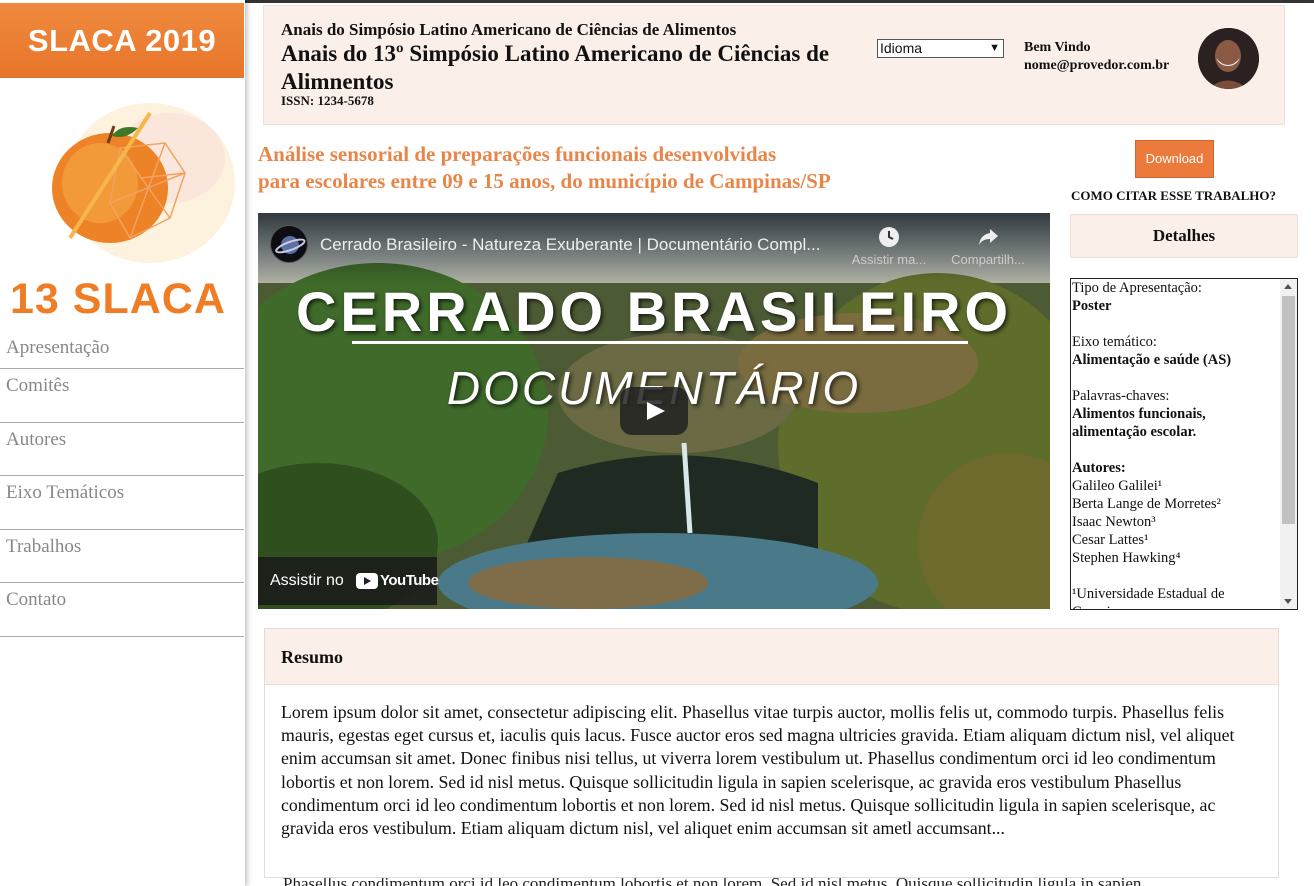  I want to click on thematic-axis-value: Alimentação e saúde (AS), so click(1152, 360).